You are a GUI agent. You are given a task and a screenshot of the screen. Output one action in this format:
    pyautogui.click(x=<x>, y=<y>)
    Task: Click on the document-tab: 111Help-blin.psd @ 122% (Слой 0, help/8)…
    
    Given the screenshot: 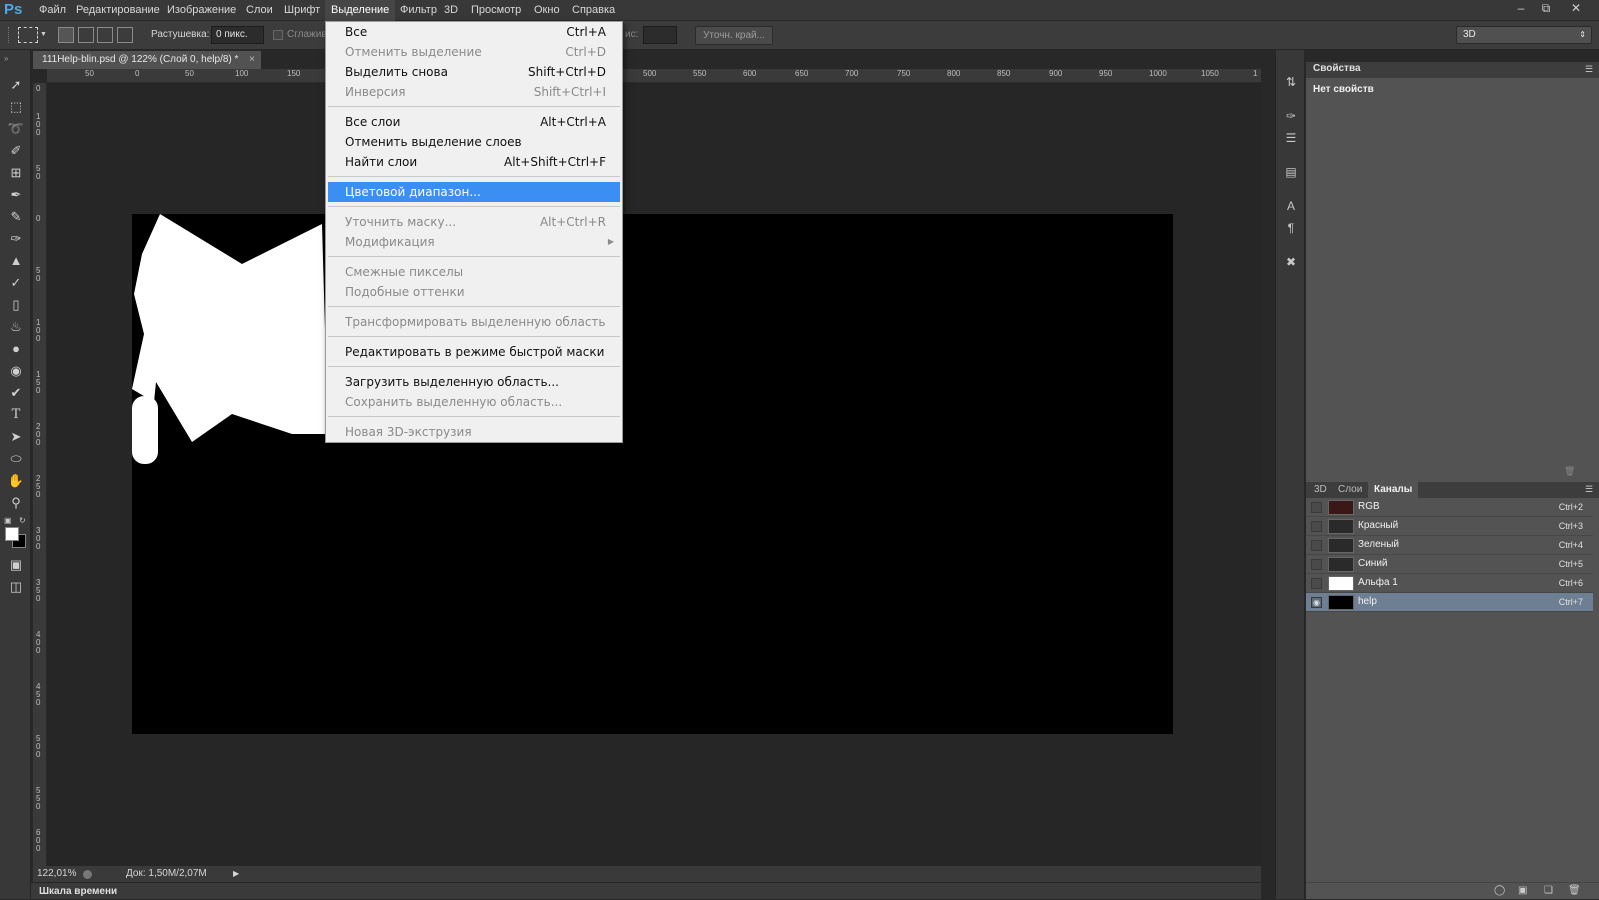 What is the action you would take?
    pyautogui.click(x=147, y=60)
    